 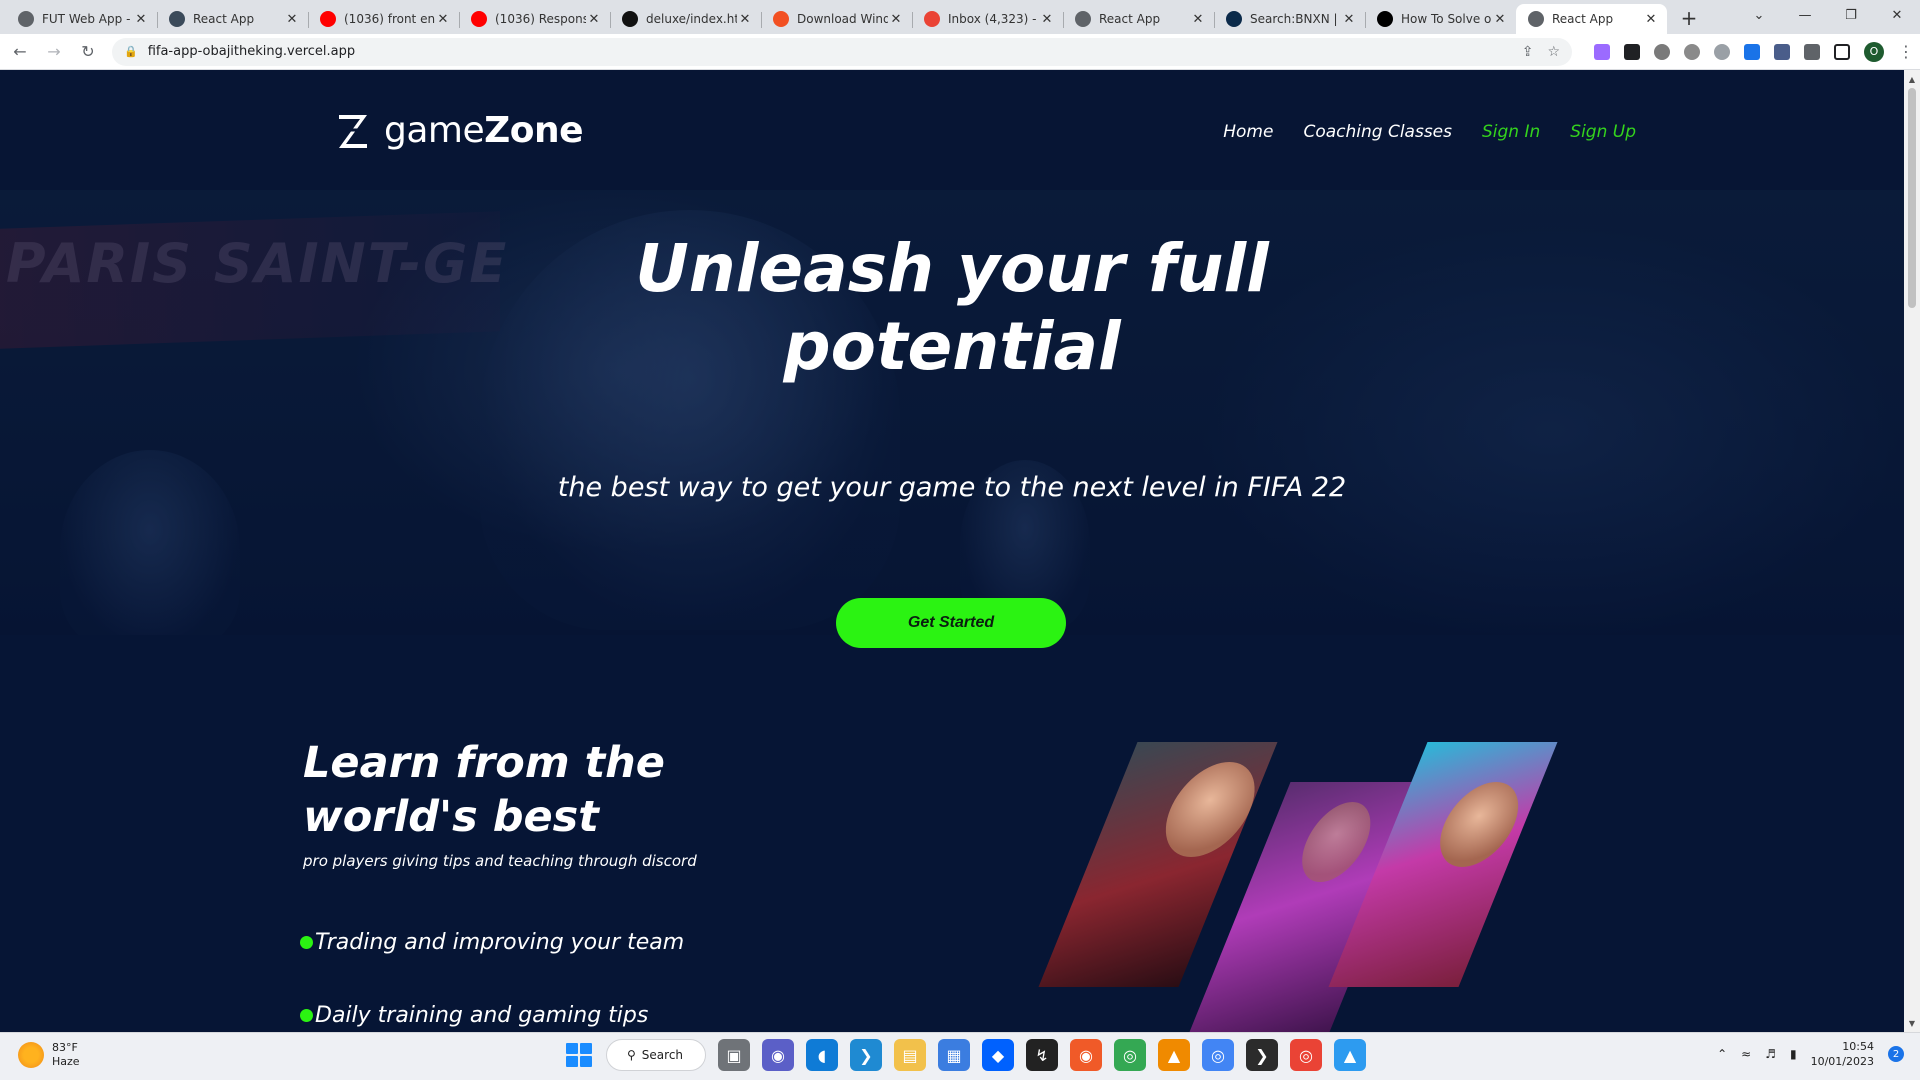 What do you see at coordinates (1662, 51) in the screenshot?
I see `extension-bug-icon` at bounding box center [1662, 51].